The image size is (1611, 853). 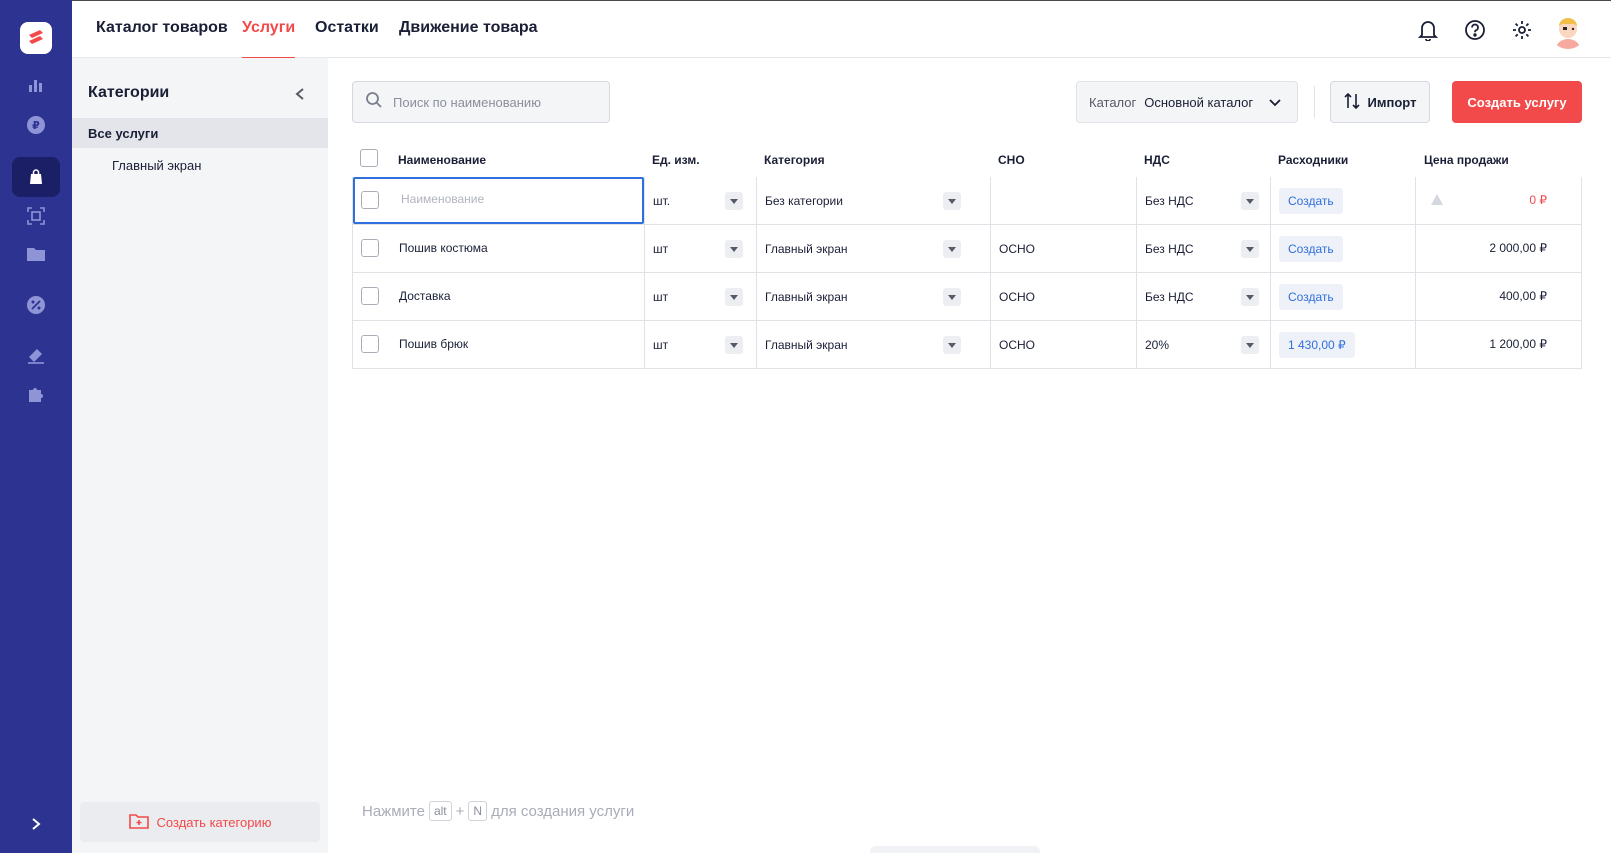 What do you see at coordinates (1499, 200) in the screenshot?
I see `price-cell: 0 ₽` at bounding box center [1499, 200].